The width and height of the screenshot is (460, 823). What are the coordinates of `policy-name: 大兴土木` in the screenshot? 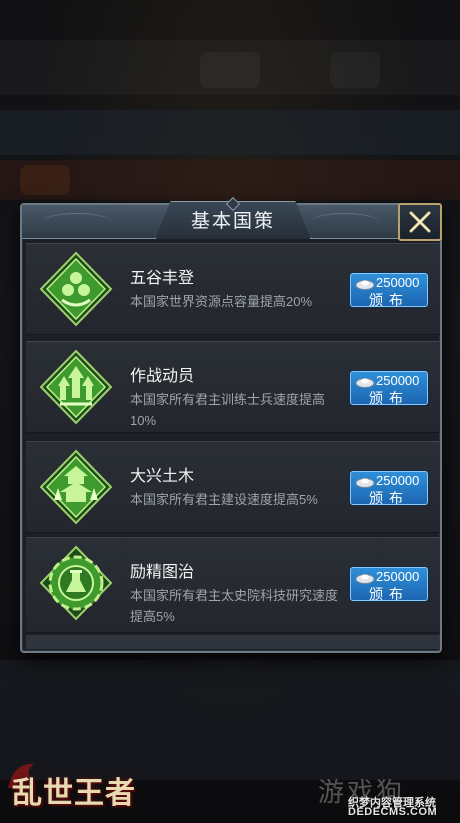 It's located at (162, 476).